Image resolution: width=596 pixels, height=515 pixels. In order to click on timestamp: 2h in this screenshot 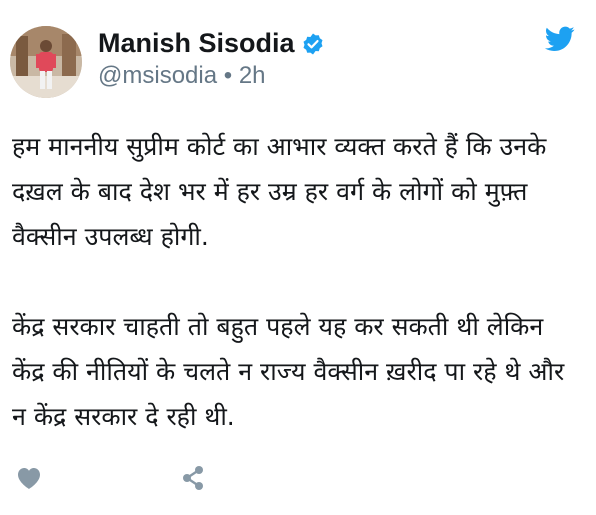, I will do `click(252, 75)`.